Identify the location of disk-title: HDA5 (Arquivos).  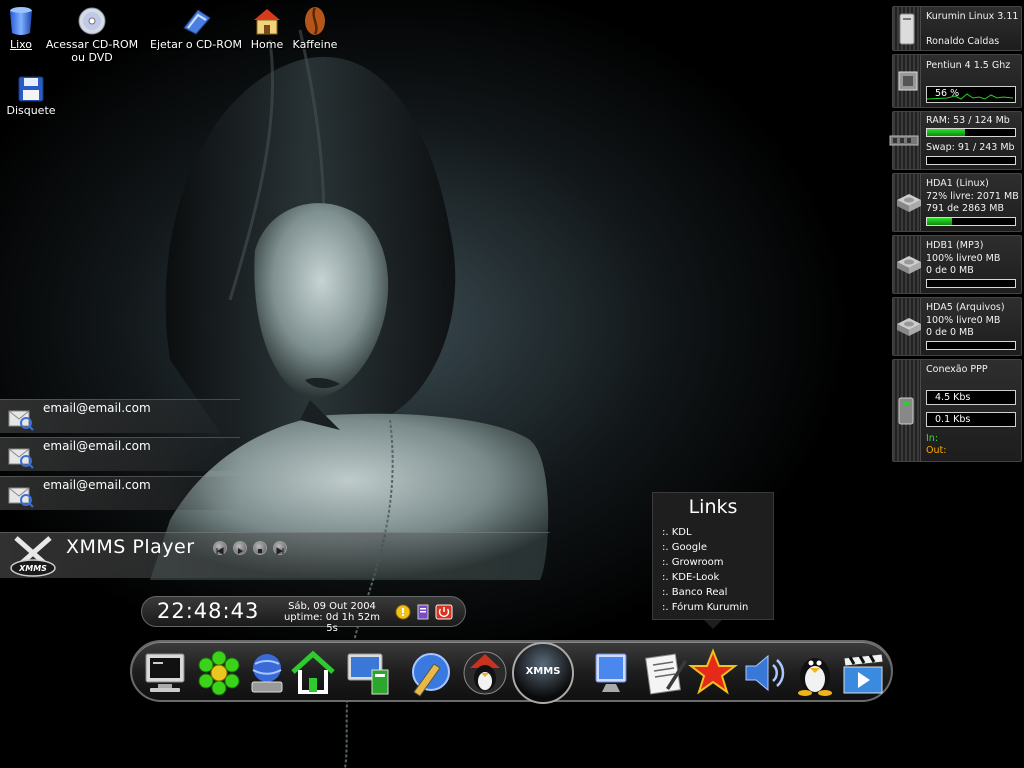
(965, 307).